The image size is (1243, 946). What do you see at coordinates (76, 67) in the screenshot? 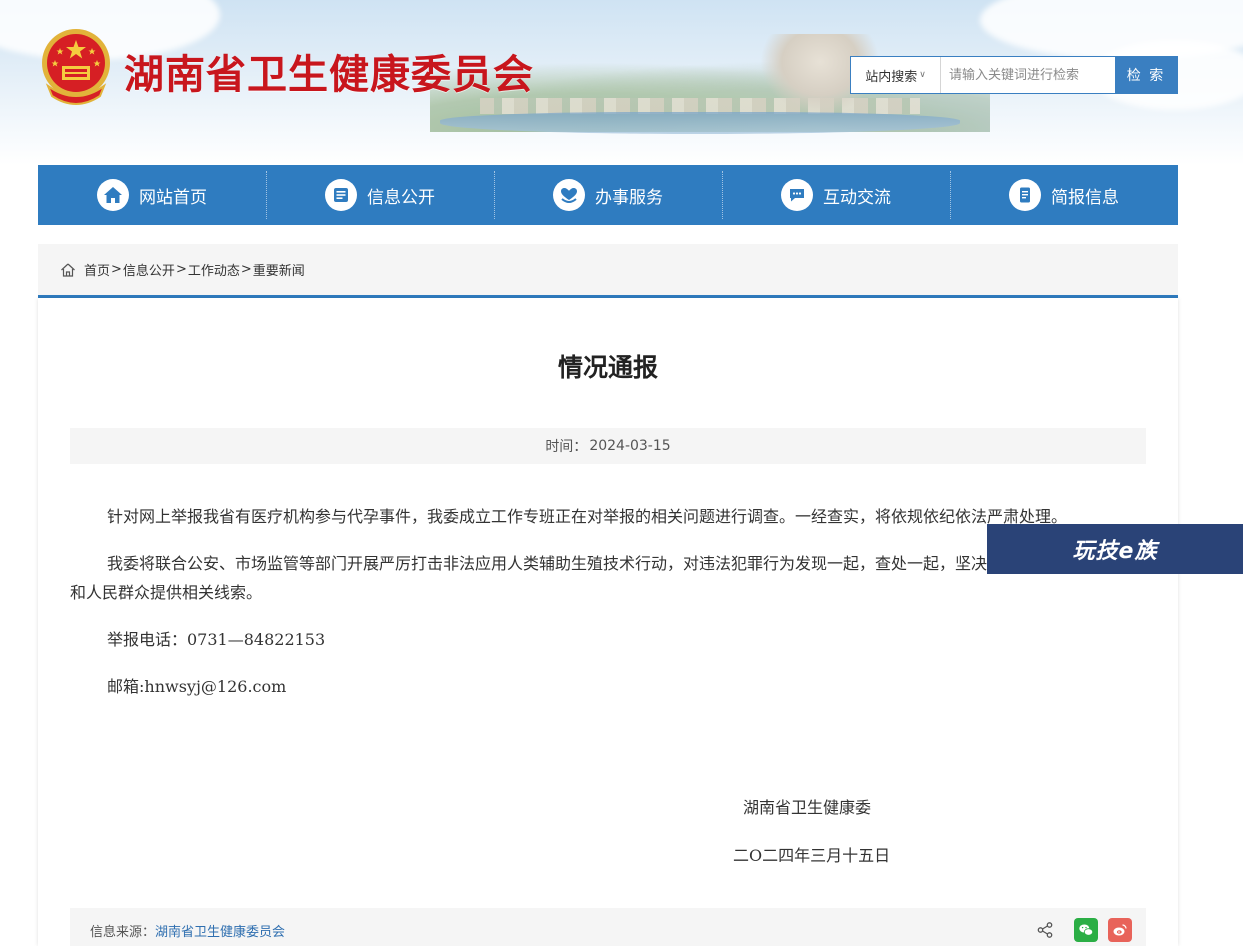
I see `national-emblem-icon` at bounding box center [76, 67].